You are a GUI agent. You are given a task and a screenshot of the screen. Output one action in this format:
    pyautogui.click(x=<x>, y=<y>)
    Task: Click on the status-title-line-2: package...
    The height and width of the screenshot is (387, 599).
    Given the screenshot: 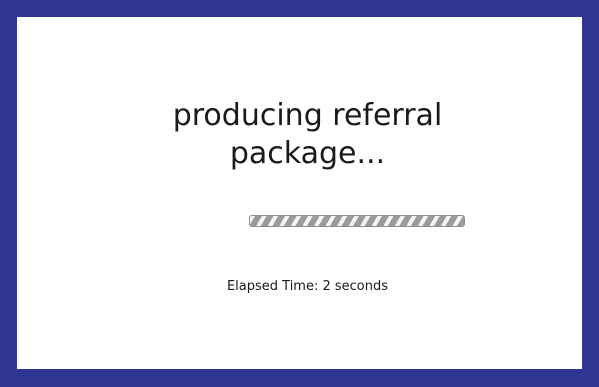 What is the action you would take?
    pyautogui.click(x=307, y=153)
    